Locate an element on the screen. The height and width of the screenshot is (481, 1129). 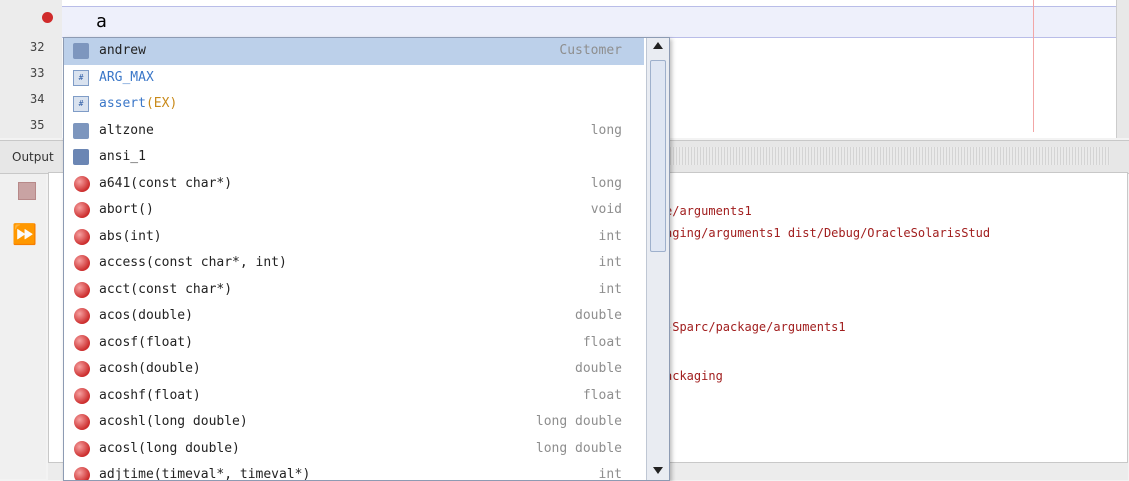
completion-item: acos(double) double is located at coordinates (354, 316).